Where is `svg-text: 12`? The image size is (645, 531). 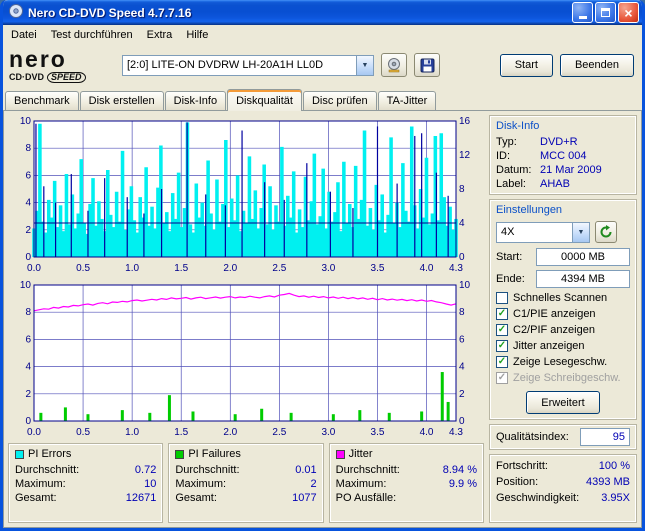 svg-text: 12 is located at coordinates (465, 155).